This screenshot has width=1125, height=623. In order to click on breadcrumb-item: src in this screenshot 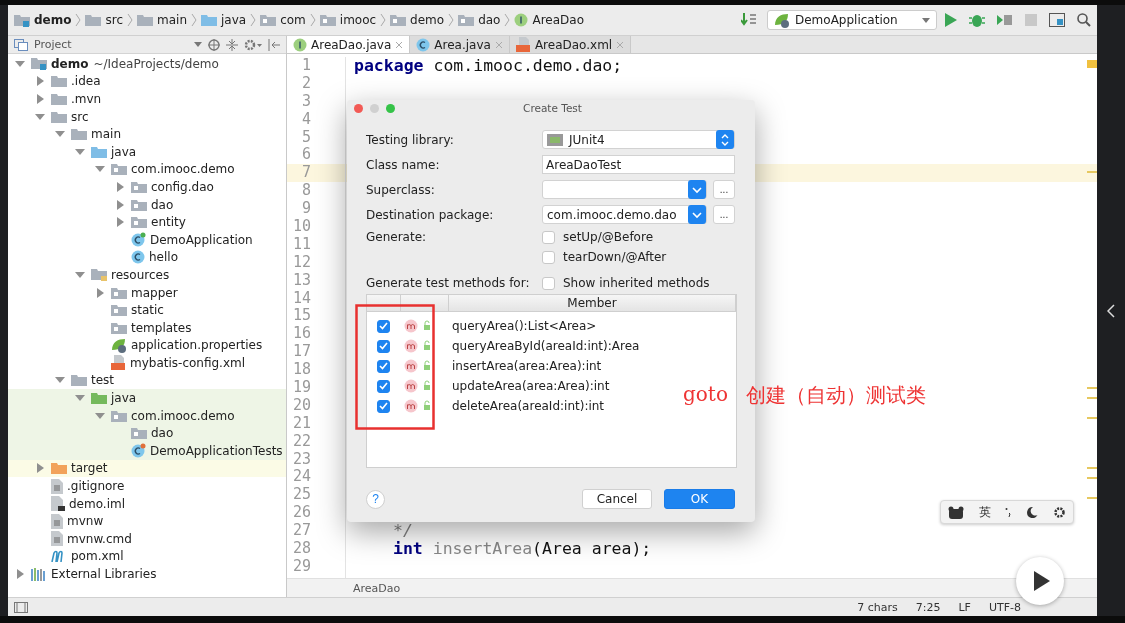, I will do `click(104, 20)`.